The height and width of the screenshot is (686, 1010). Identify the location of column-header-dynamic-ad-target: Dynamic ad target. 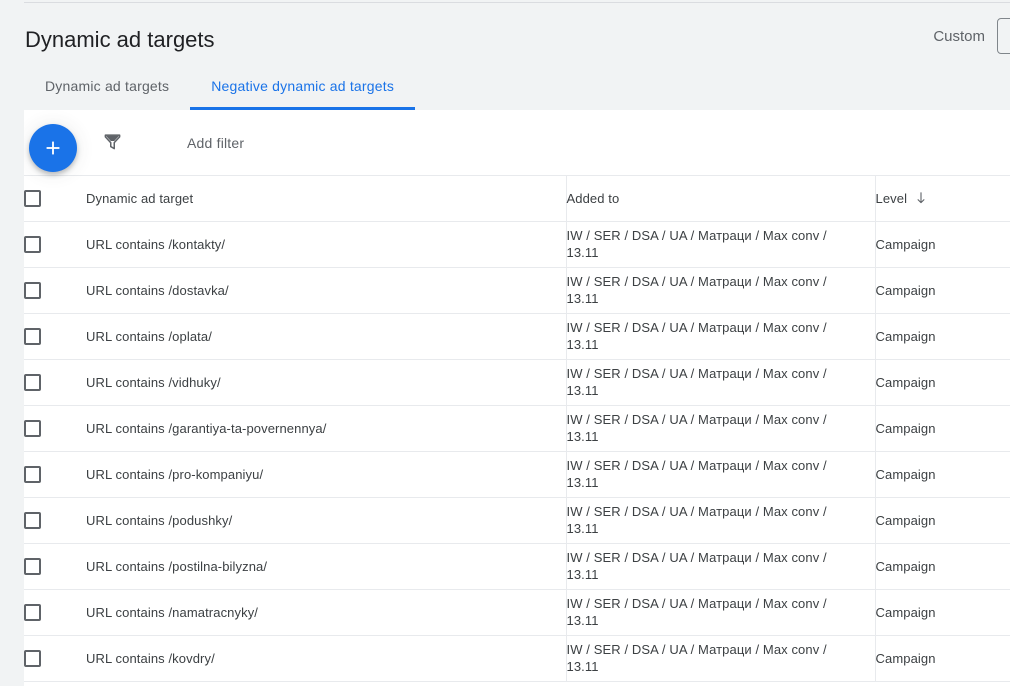
(326, 199).